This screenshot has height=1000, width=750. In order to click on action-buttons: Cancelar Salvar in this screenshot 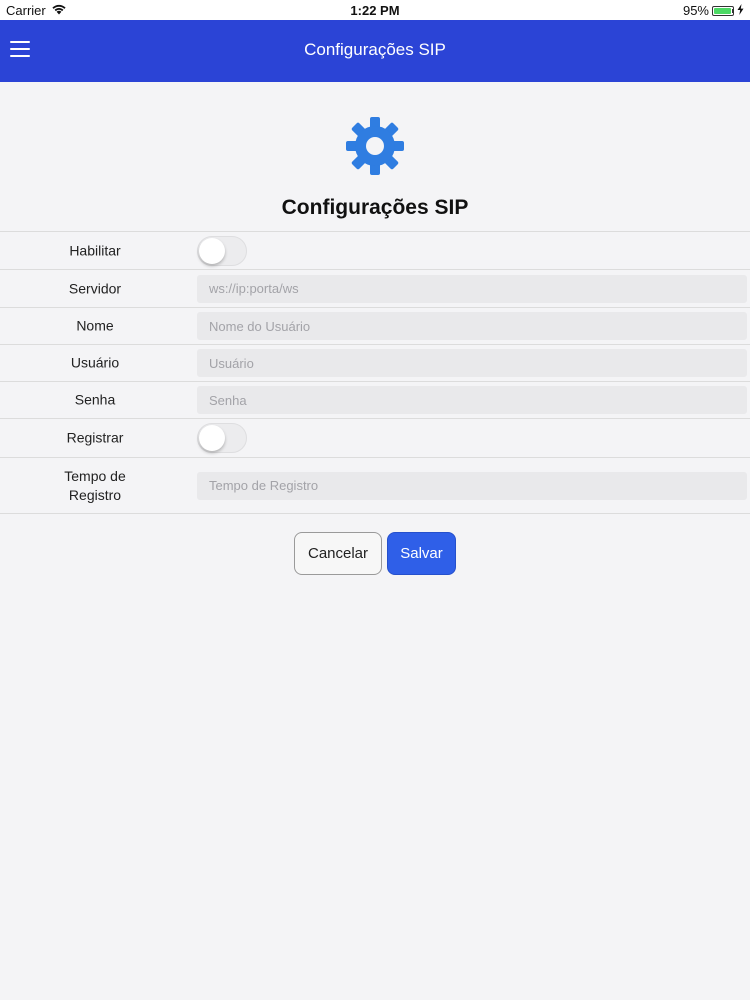, I will do `click(375, 553)`.